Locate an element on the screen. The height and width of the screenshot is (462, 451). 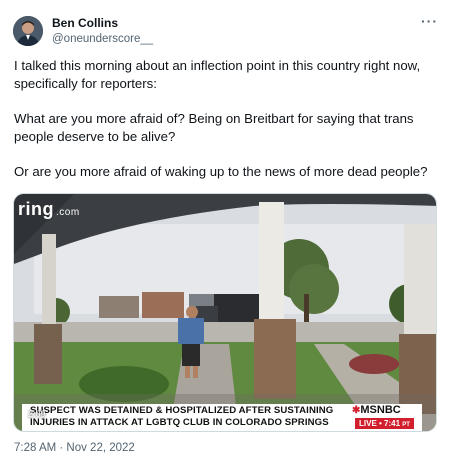
live-badge: LIVE • 7:41 PT is located at coordinates (384, 423).